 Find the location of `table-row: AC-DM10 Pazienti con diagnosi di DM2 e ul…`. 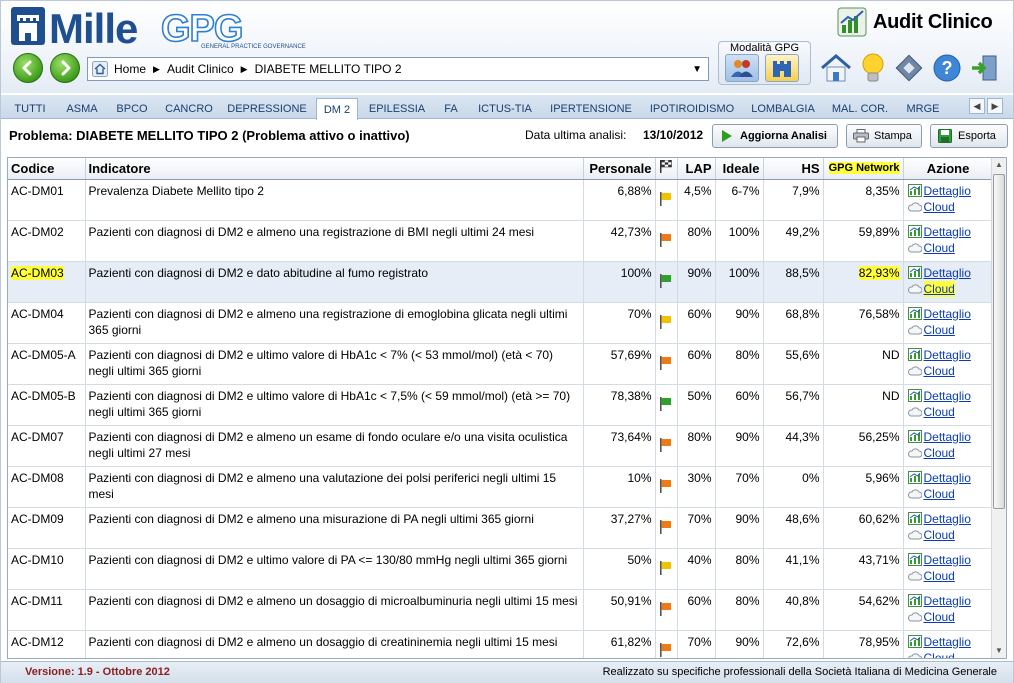

table-row: AC-DM10 Pazienti con diagnosi di DM2 e ul… is located at coordinates (501, 569).